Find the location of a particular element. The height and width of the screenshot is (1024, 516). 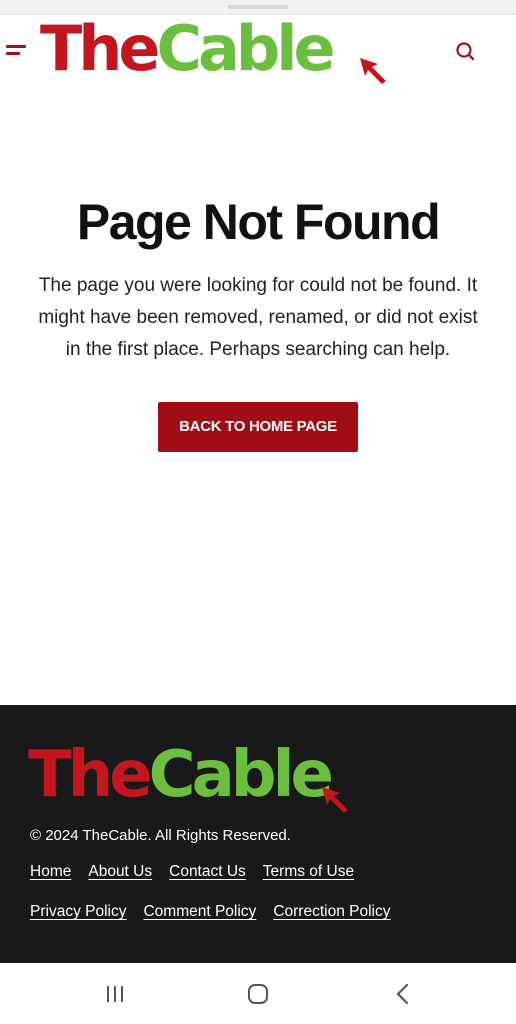

search-icon is located at coordinates (465, 51).